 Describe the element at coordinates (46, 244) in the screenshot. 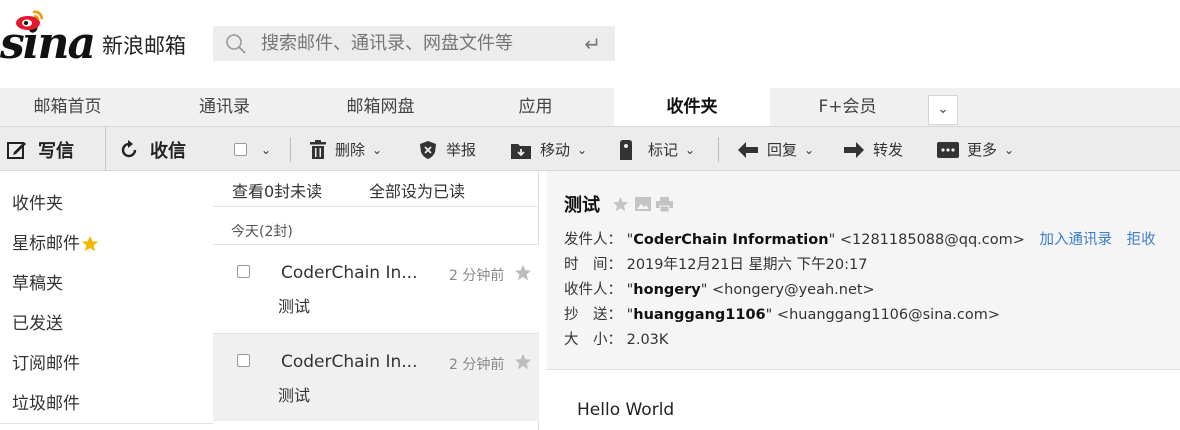

I see `sidebar-item-label: 星标邮件` at that location.